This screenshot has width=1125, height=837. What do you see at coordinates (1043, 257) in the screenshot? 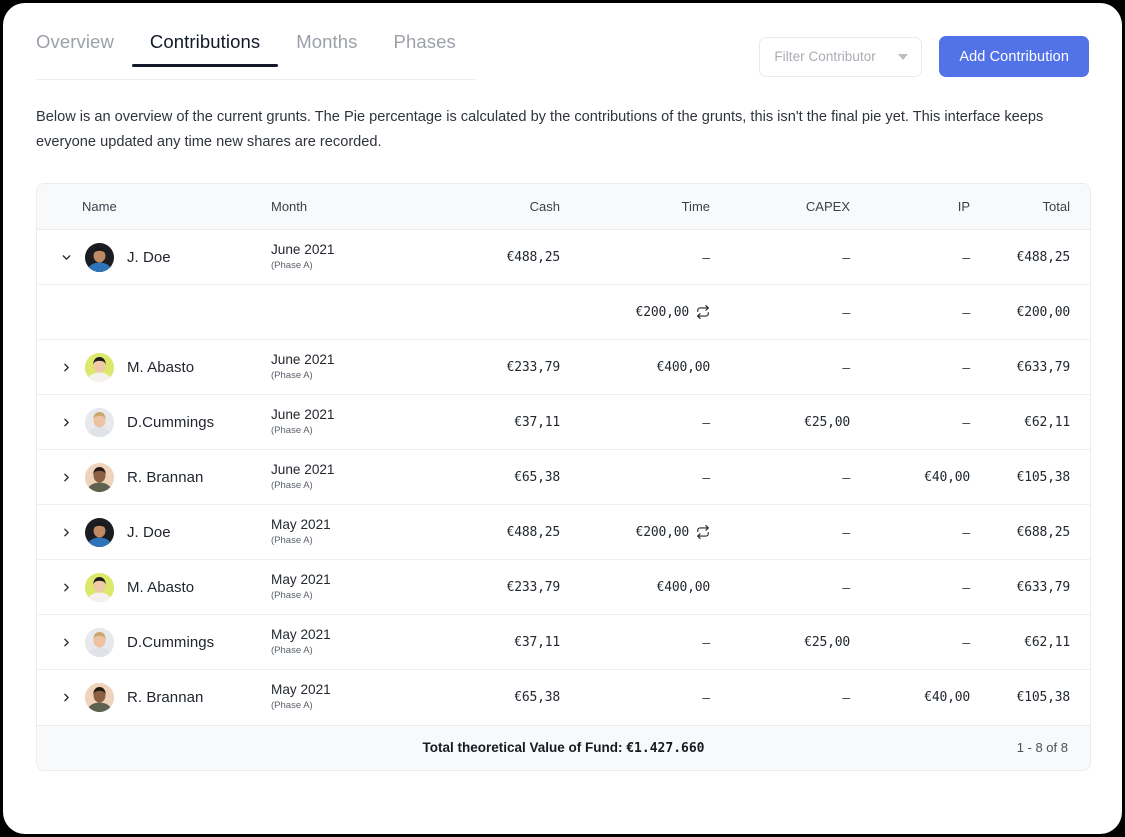
I see `value-total: €488,25` at bounding box center [1043, 257].